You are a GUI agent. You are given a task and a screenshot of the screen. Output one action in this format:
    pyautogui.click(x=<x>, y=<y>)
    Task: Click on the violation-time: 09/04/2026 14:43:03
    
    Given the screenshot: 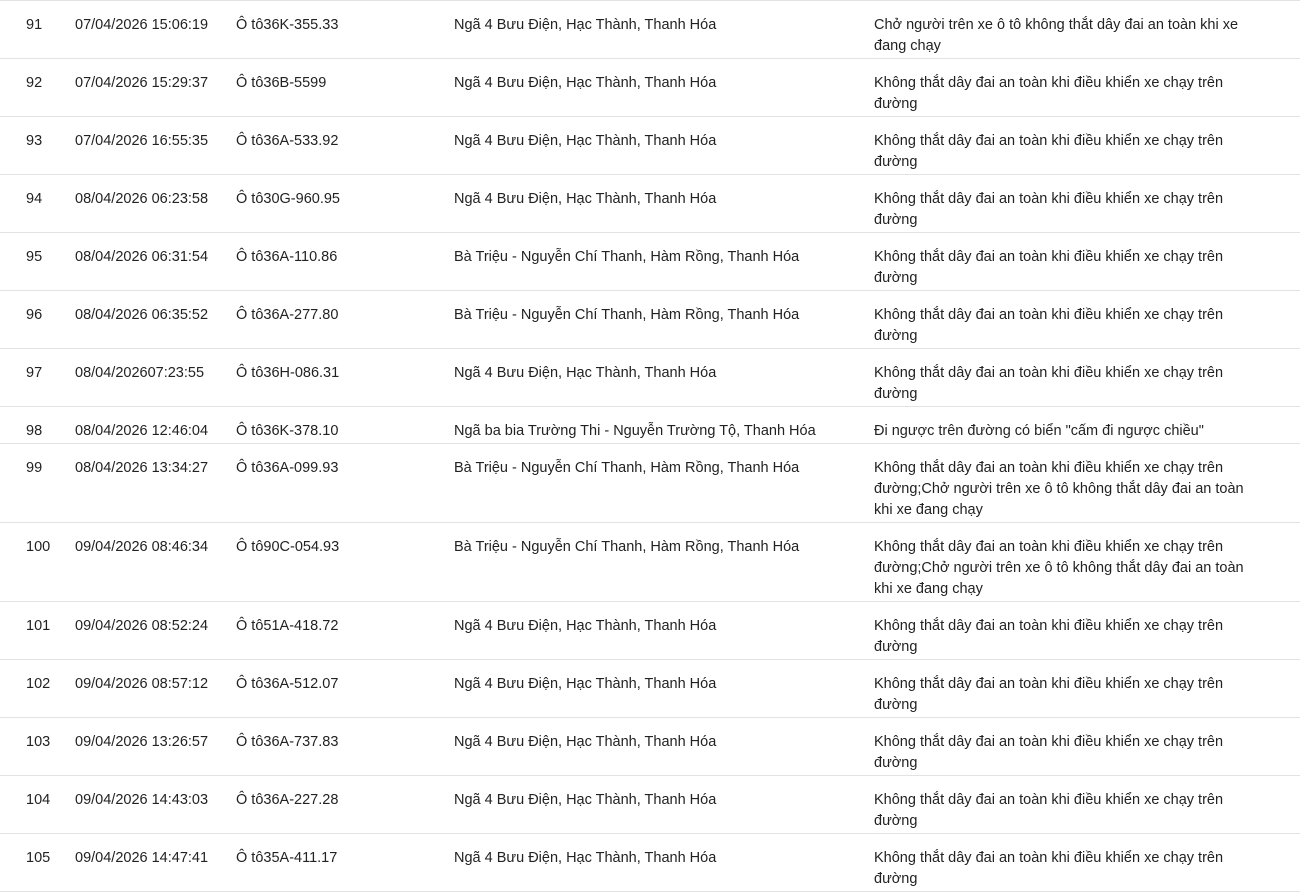 What is the action you would take?
    pyautogui.click(x=142, y=800)
    